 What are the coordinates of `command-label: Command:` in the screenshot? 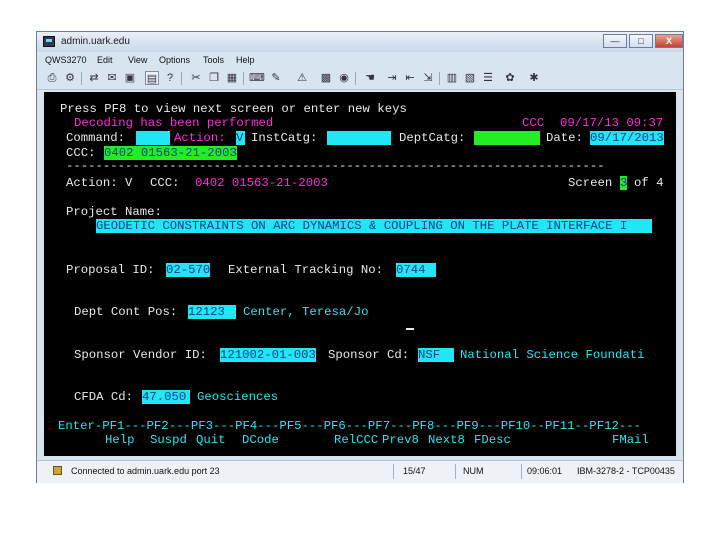 It's located at (96, 138).